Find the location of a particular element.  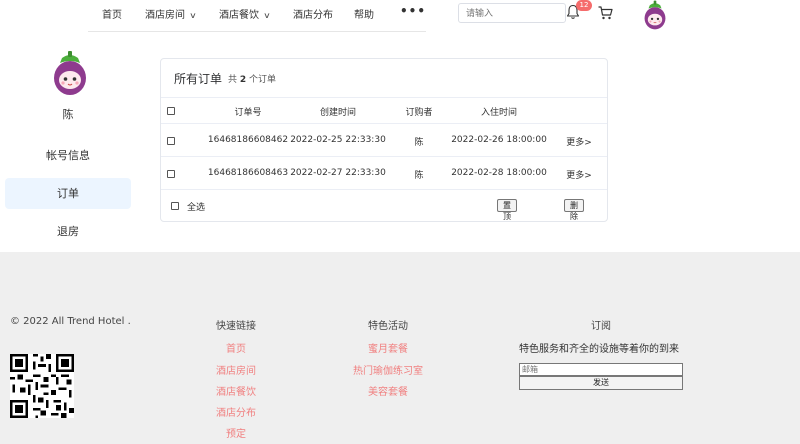

nav-help: 帮助 is located at coordinates (364, 13).